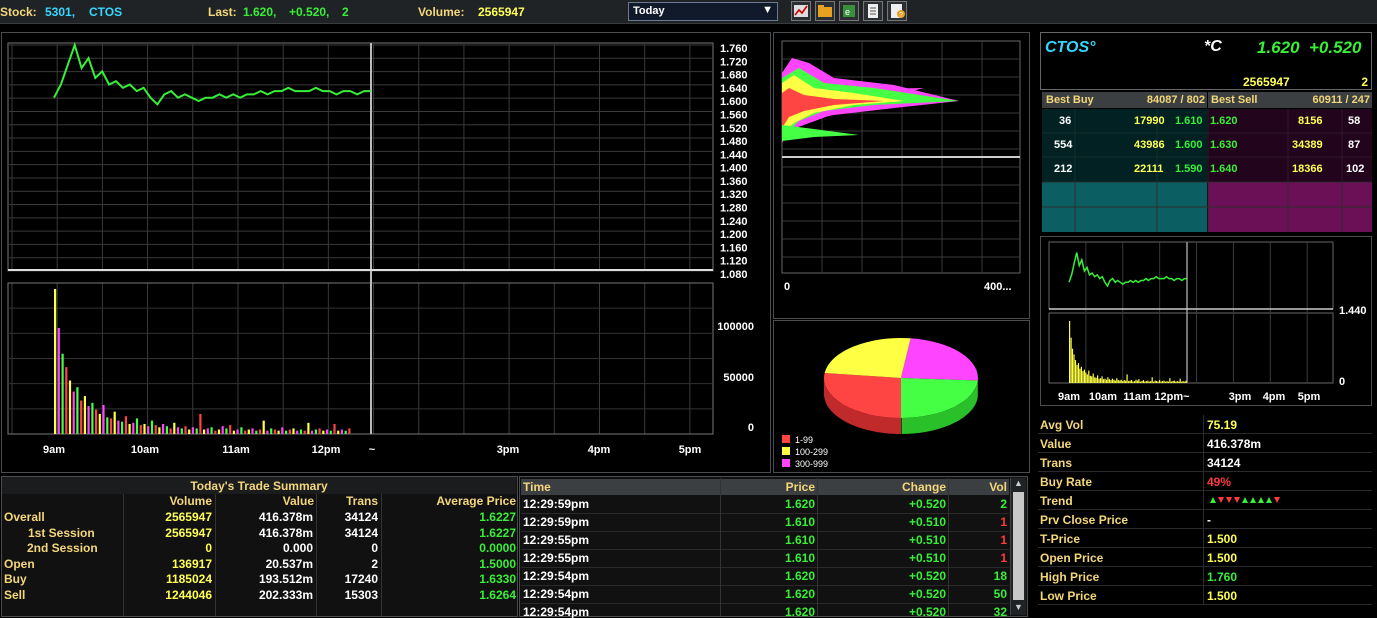 Image resolution: width=1377 pixels, height=618 pixels. I want to click on trend-arrows-icon, so click(1245, 500).